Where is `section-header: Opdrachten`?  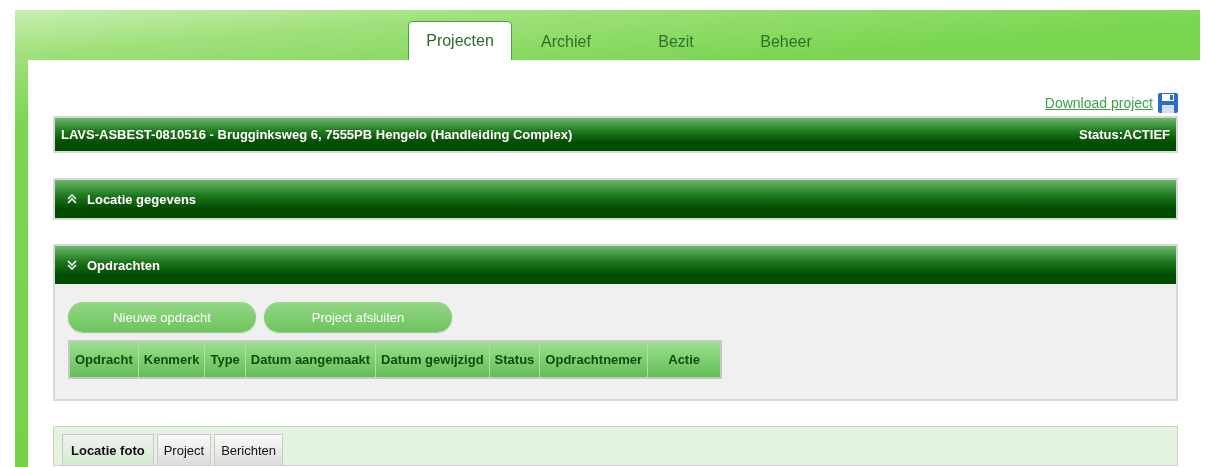
section-header: Opdrachten is located at coordinates (615, 265).